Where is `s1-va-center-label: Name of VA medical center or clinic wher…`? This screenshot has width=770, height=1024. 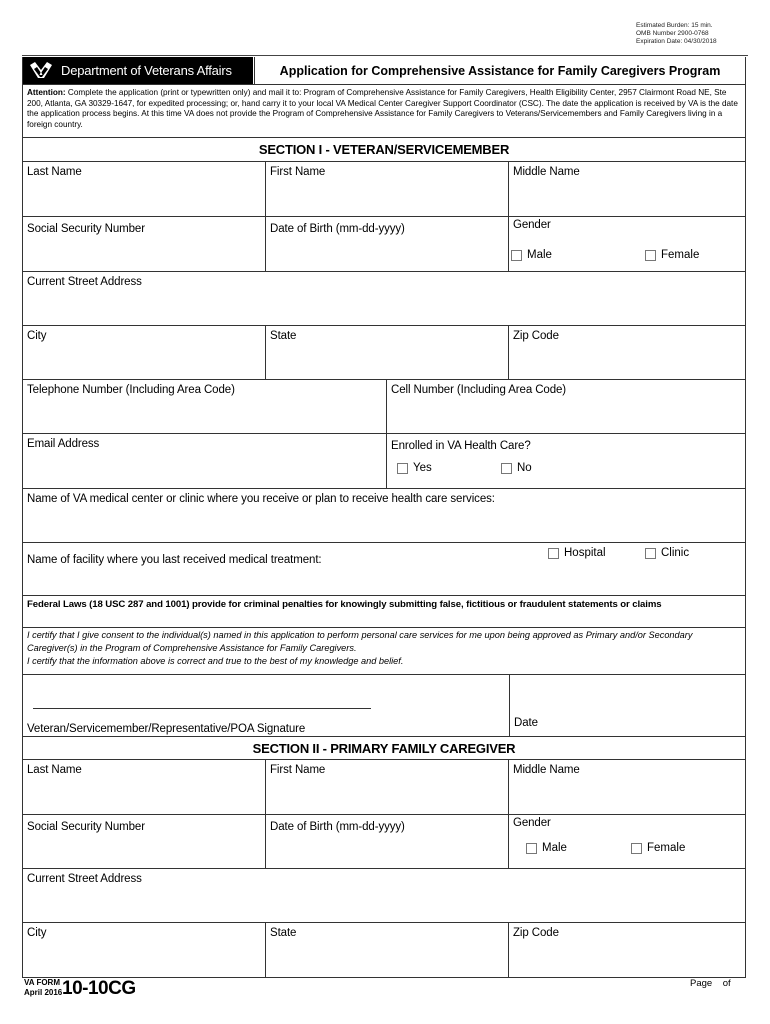
s1-va-center-label: Name of VA medical center or clinic wher… is located at coordinates (261, 499).